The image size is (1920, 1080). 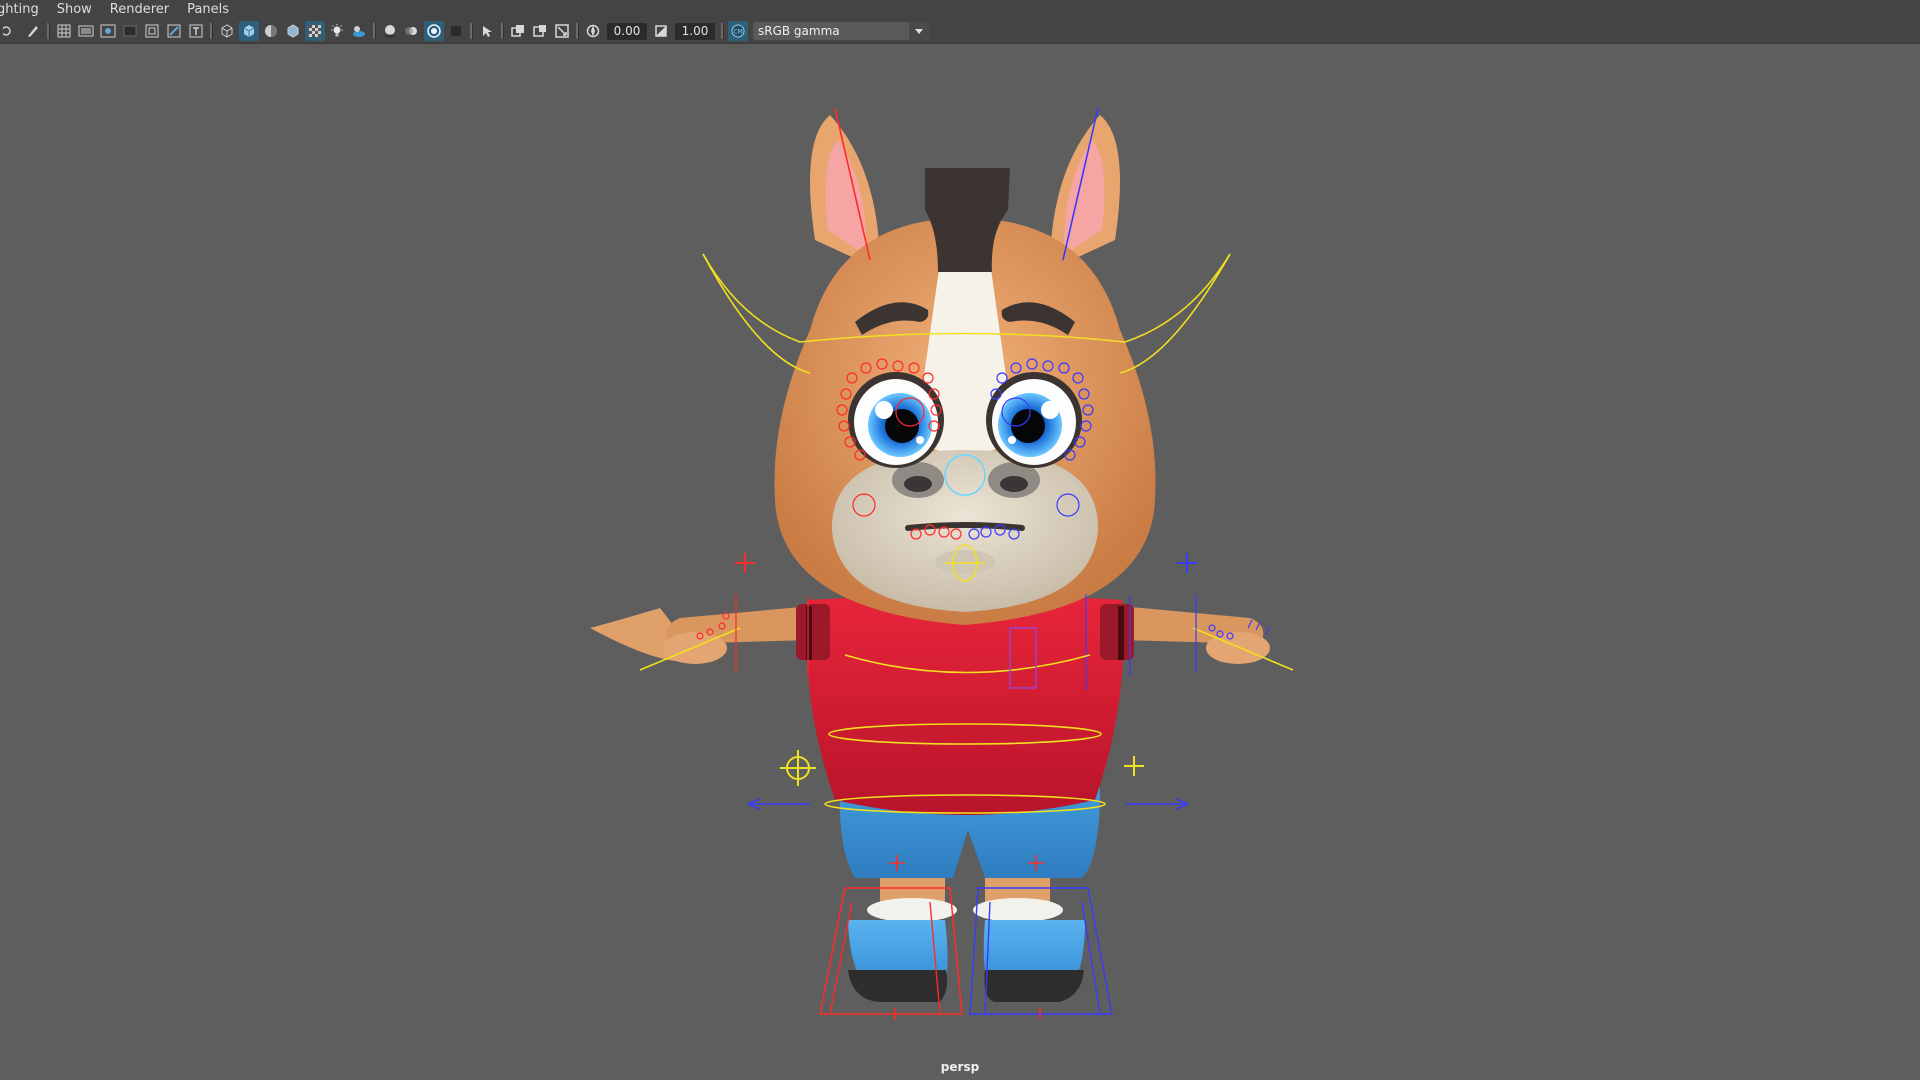 I want to click on view-transform-dropdown: sRGB gamma, so click(x=841, y=31).